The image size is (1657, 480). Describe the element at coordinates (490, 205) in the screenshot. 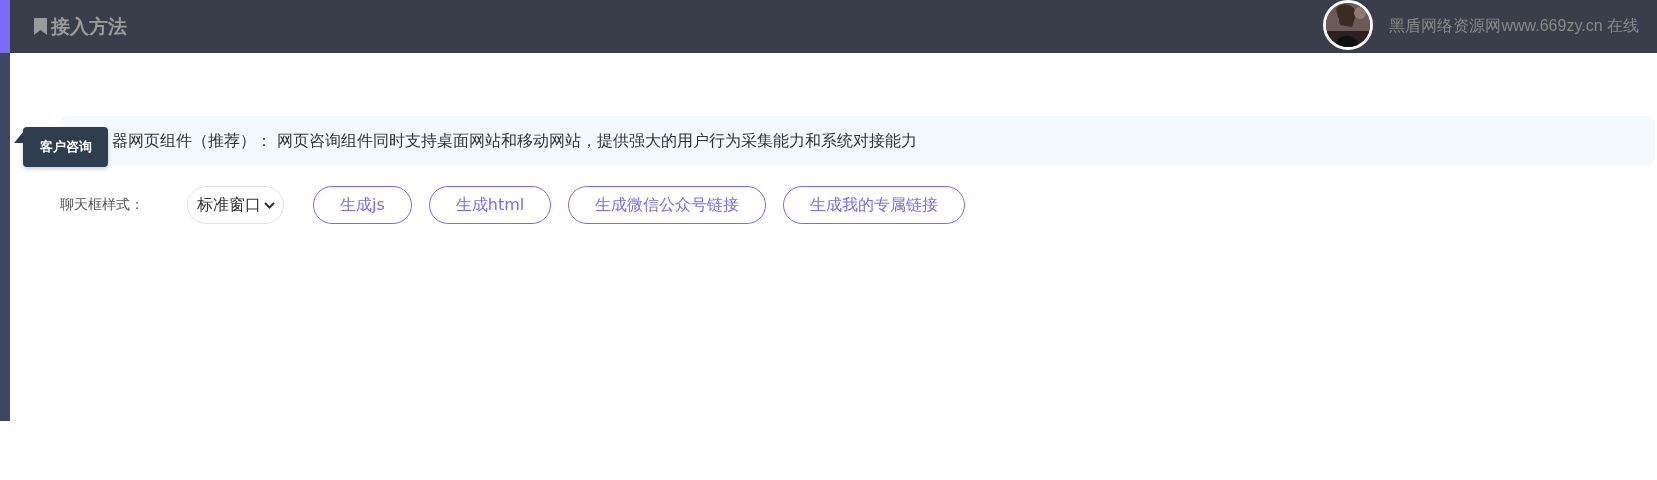

I see `generate-button: 生成html` at that location.